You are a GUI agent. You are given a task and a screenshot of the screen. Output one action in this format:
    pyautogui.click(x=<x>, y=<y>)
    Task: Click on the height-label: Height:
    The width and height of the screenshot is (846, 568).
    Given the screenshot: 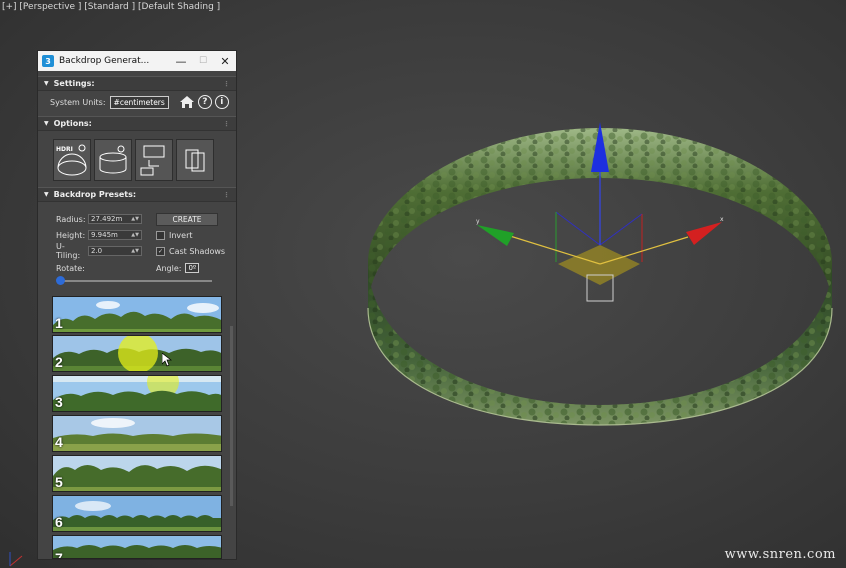 What is the action you would take?
    pyautogui.click(x=71, y=235)
    